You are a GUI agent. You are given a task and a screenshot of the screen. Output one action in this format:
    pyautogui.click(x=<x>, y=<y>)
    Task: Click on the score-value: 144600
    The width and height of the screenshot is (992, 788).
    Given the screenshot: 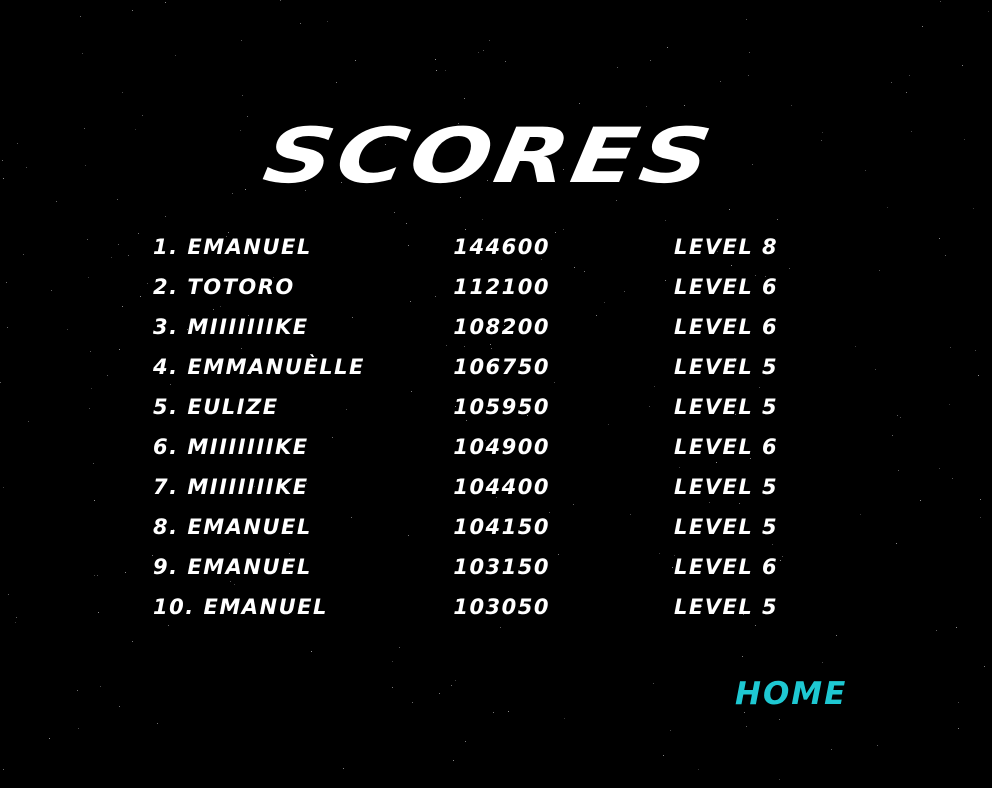 What is the action you would take?
    pyautogui.click(x=501, y=247)
    